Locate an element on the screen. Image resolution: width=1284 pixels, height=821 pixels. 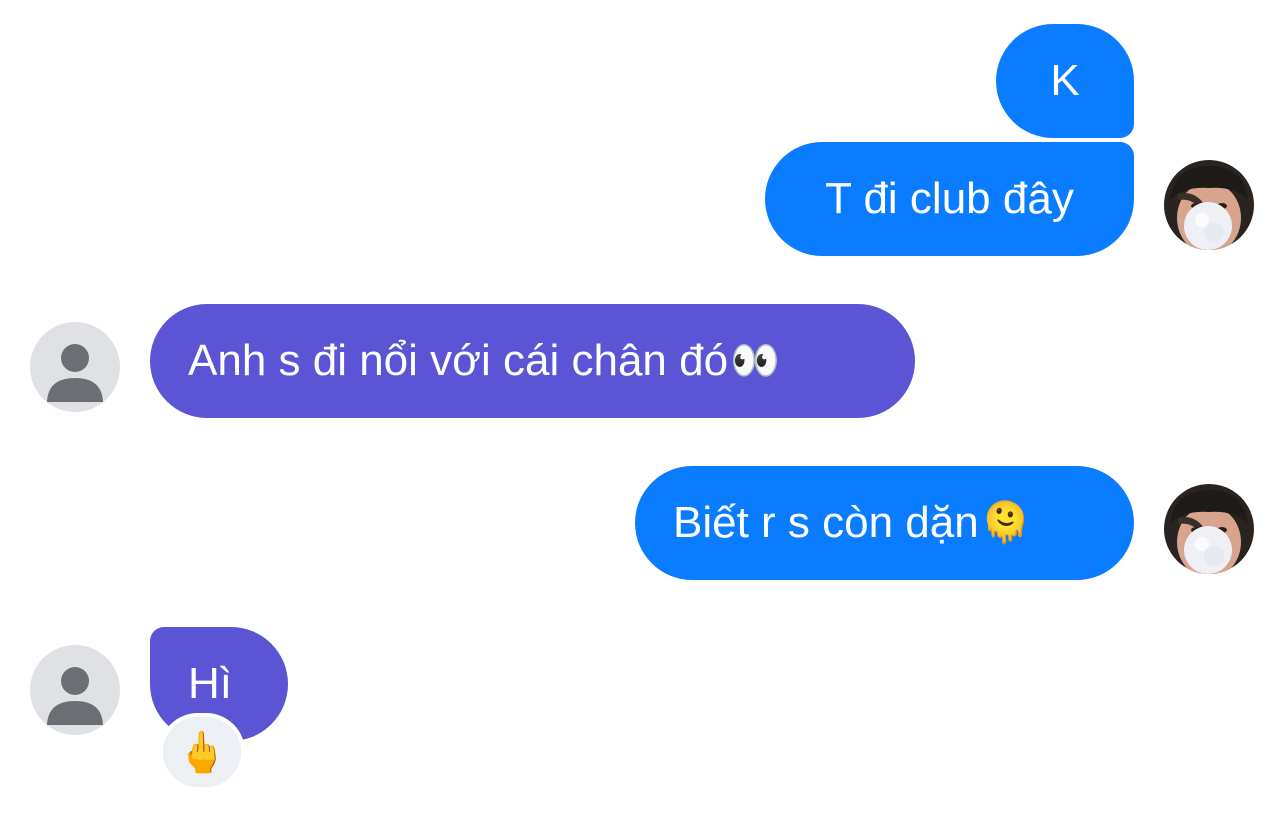
incoming-message-bubble: Anh s đi nổi với cái chân đó 👀 is located at coordinates (532, 361).